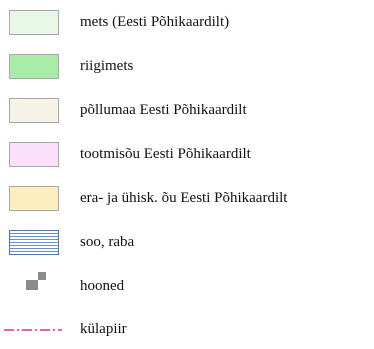 The height and width of the screenshot is (349, 374). I want to click on legend-item-farmland: põllumaa Eesti Põhikaardilt, so click(187, 110).